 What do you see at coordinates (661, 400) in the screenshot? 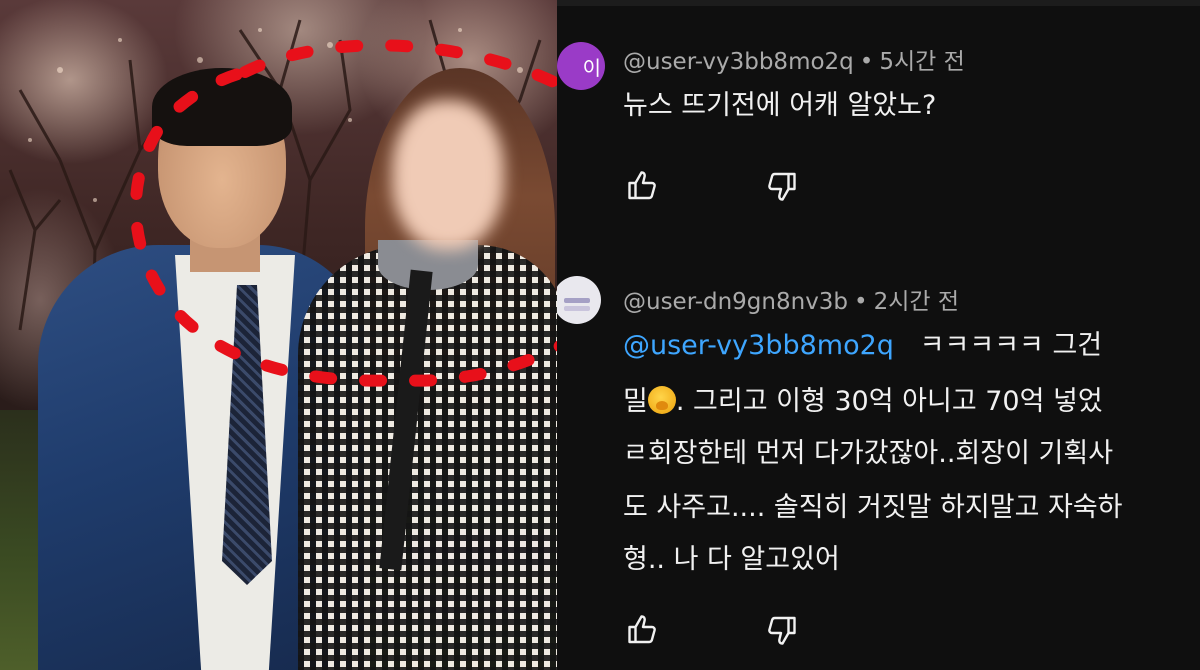
I see `shushing-face-emoji` at bounding box center [661, 400].